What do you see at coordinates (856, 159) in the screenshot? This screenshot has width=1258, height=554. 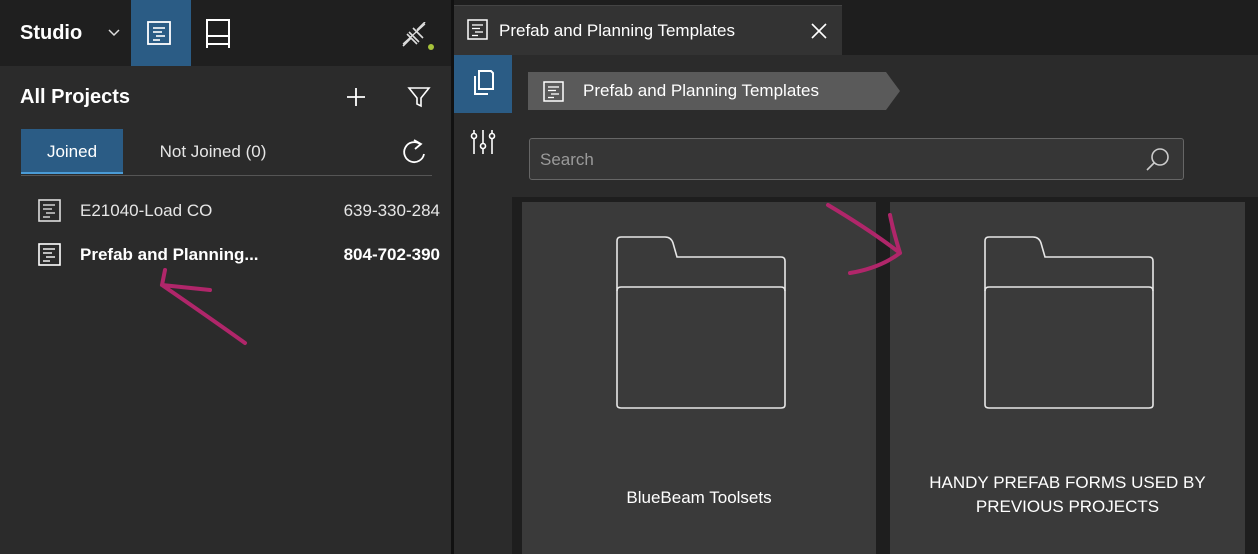 I see `search-input: Search` at bounding box center [856, 159].